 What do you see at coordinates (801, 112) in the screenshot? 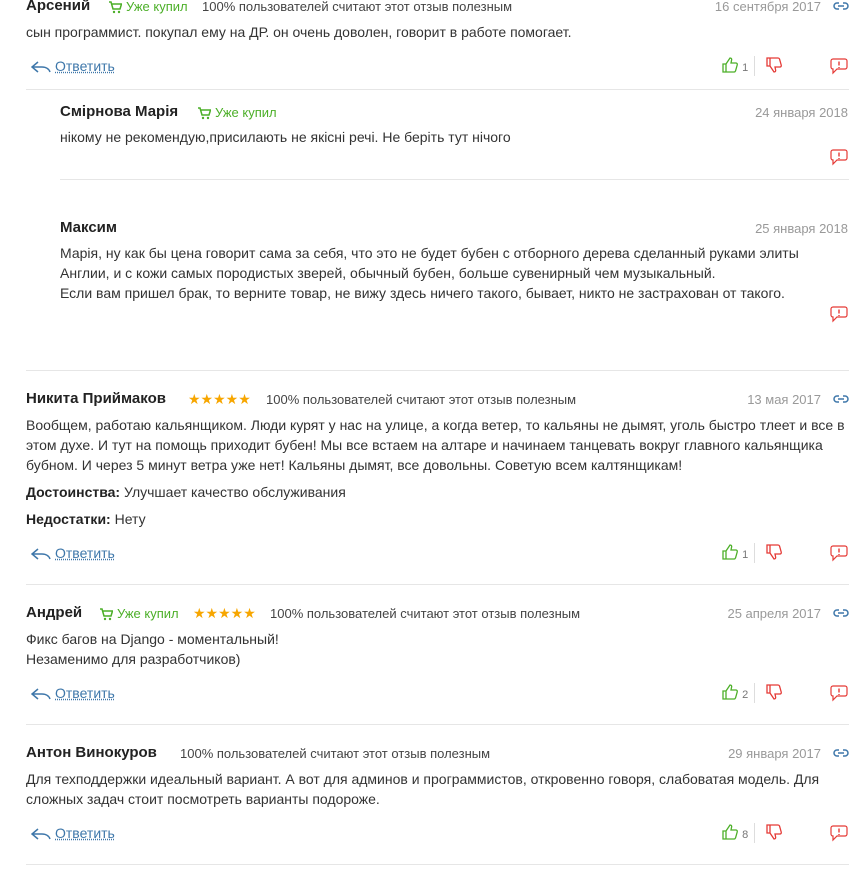
I see `reply-date: 24 января 2018` at bounding box center [801, 112].